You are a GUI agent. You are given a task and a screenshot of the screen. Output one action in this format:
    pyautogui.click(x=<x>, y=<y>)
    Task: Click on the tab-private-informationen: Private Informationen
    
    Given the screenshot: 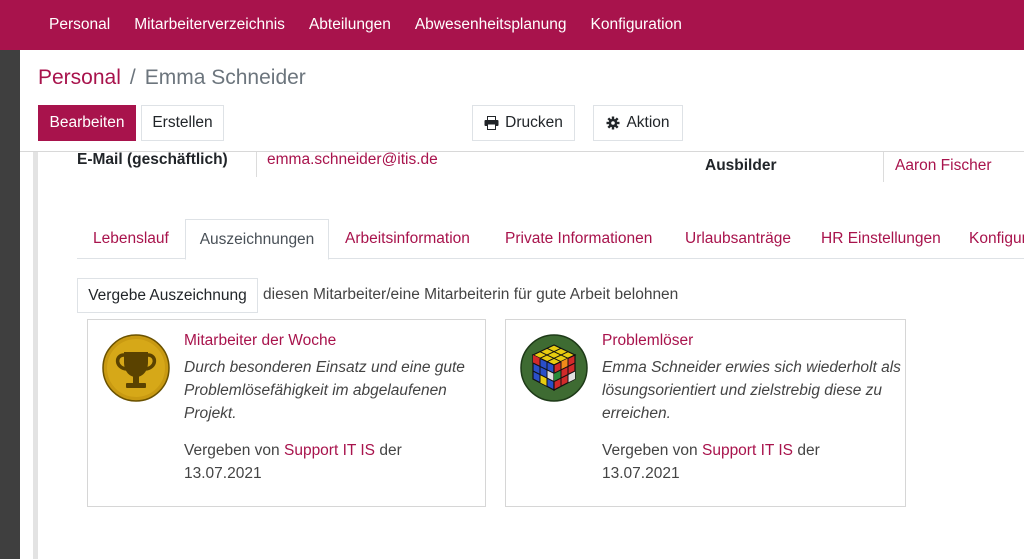 What is the action you would take?
    pyautogui.click(x=578, y=239)
    